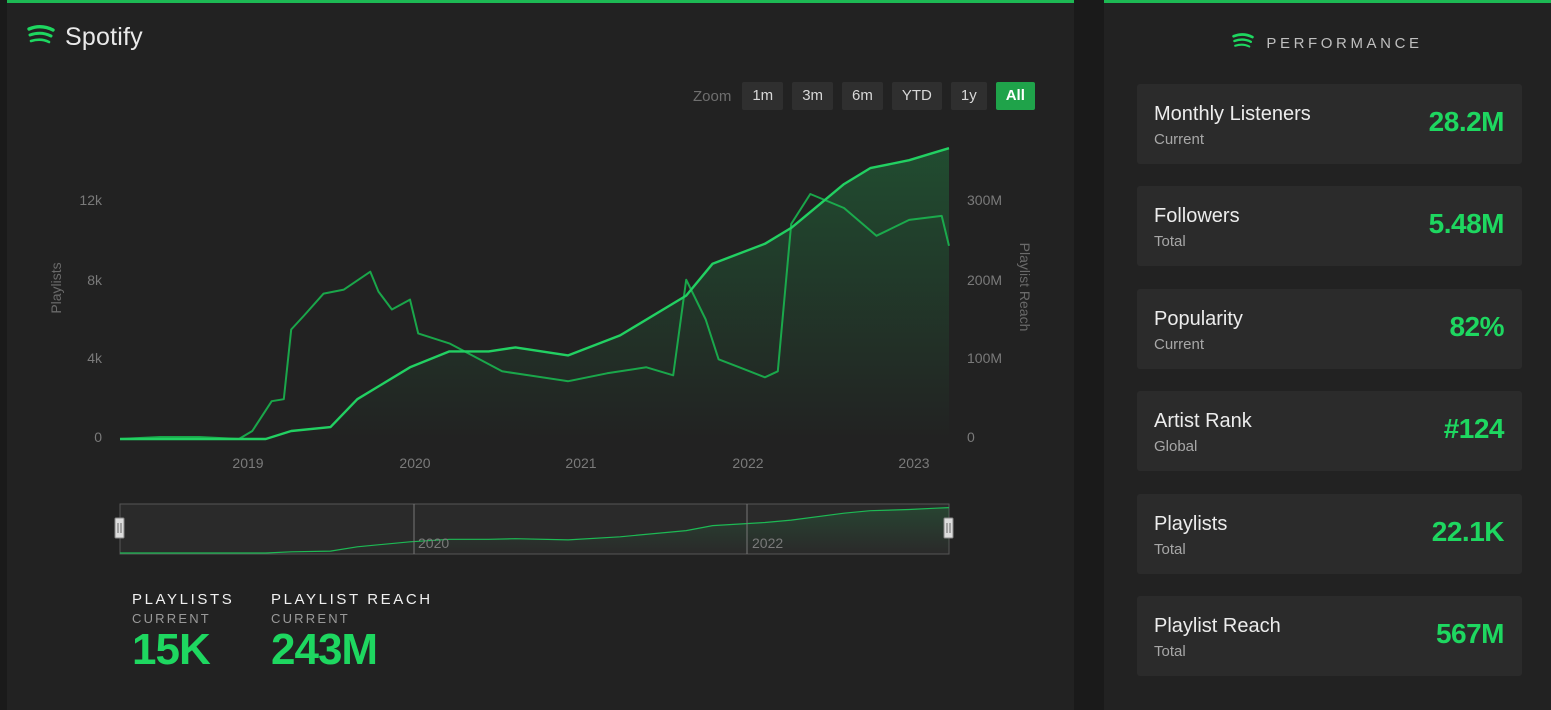 The width and height of the screenshot is (1551, 710). Describe the element at coordinates (414, 463) in the screenshot. I see `x-tick: 2020` at that location.